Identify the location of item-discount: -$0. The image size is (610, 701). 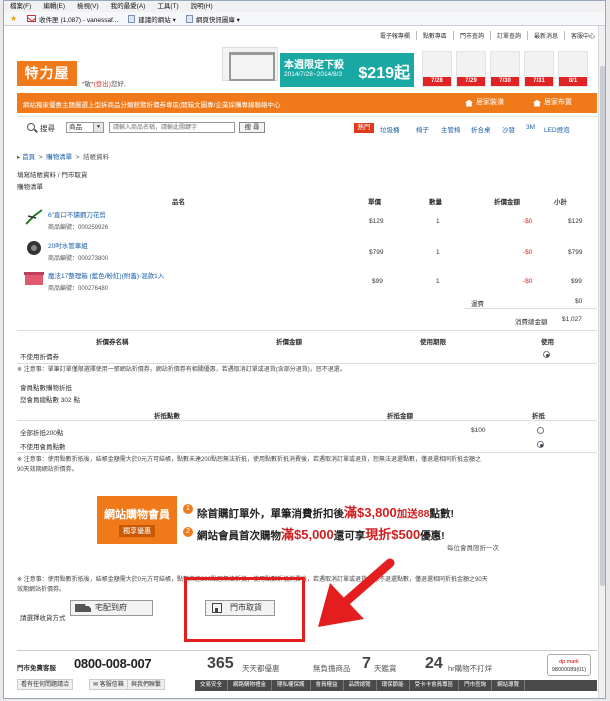
(528, 281).